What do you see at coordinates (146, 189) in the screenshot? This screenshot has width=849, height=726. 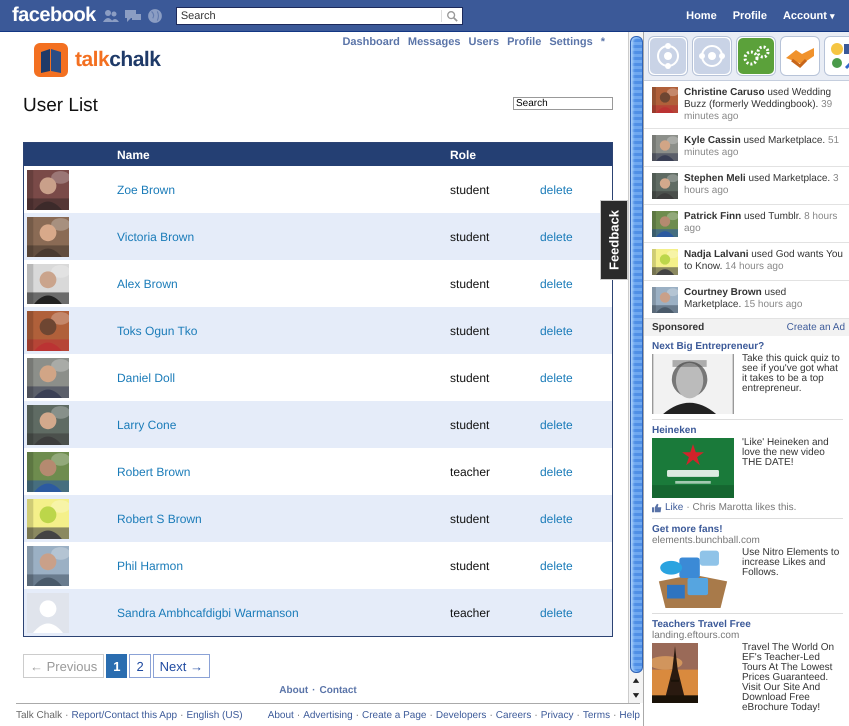 I see `user-link: Zoe Brown` at bounding box center [146, 189].